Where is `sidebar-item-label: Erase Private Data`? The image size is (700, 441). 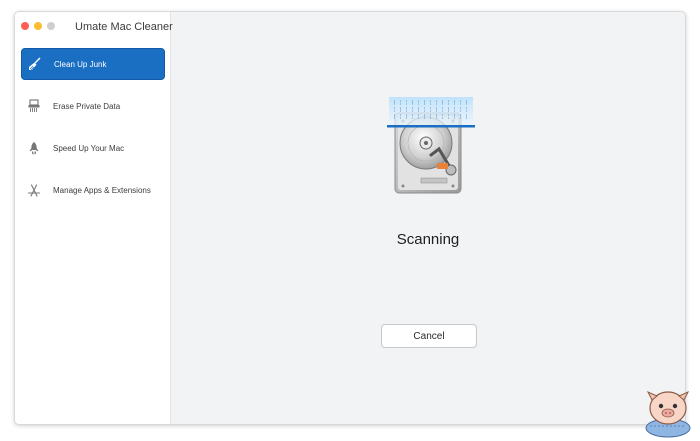
sidebar-item-label: Erase Private Data is located at coordinates (87, 106).